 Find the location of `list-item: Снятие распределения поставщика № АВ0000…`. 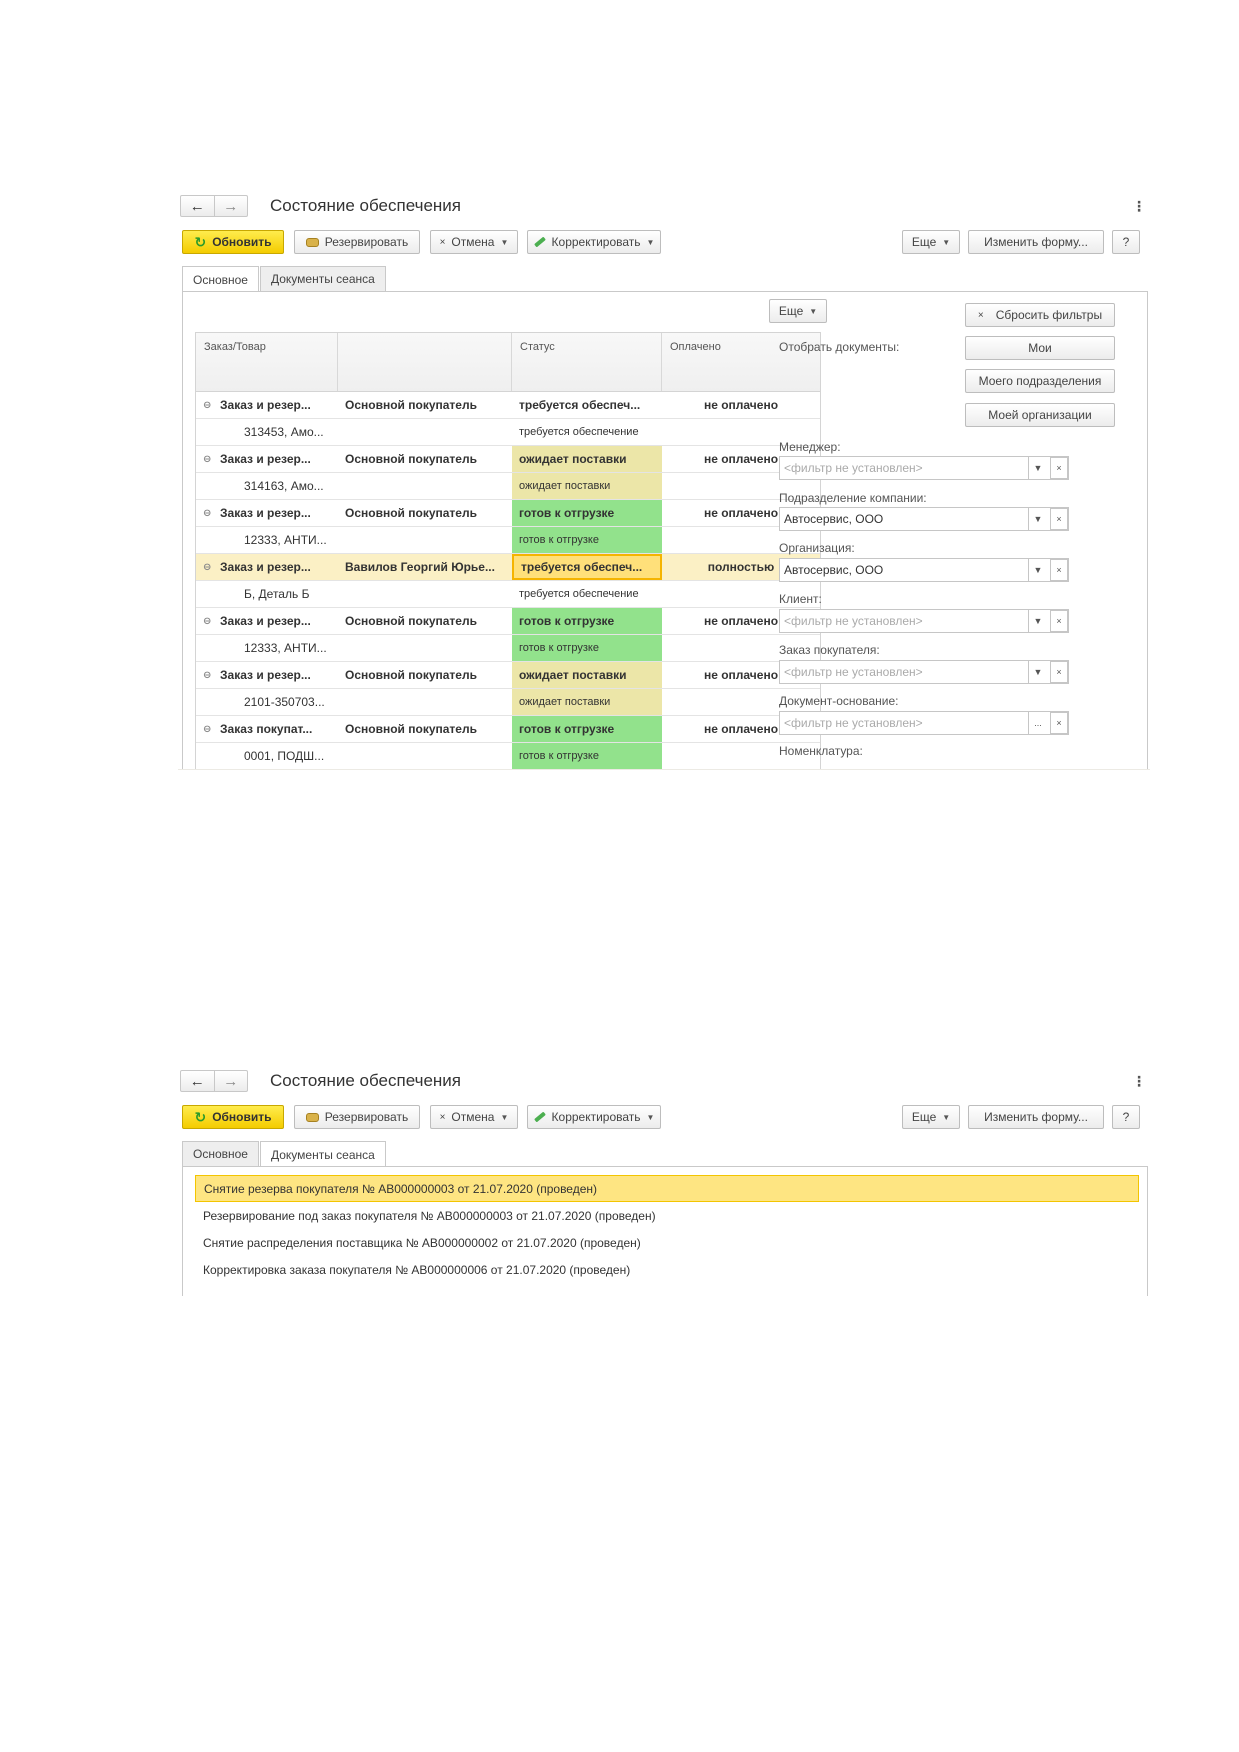

list-item: Снятие распределения поставщика № АВ0000… is located at coordinates (667, 1242).